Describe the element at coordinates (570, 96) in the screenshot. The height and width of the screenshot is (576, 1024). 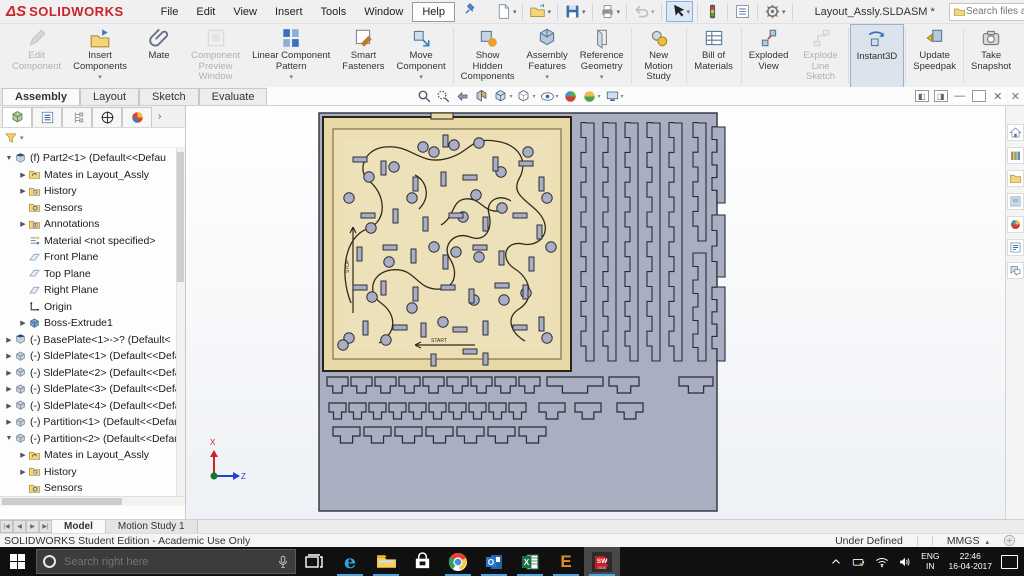
I see `edit-appearance-button` at that location.